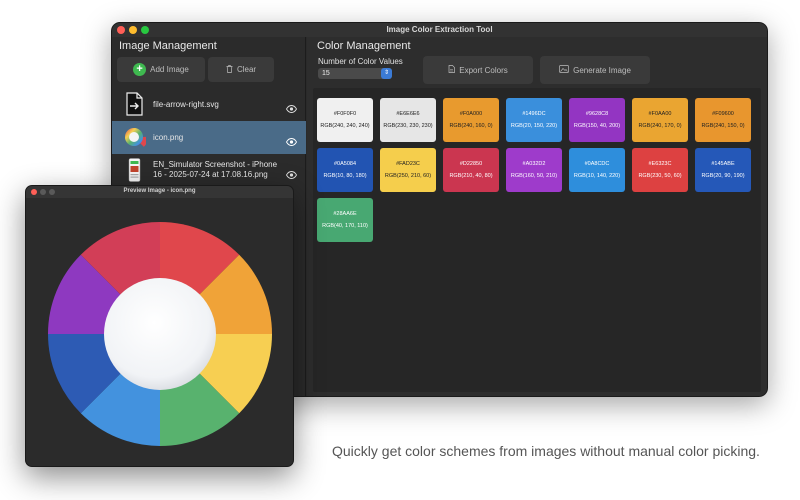 Image resolution: width=800 pixels, height=500 pixels. Describe the element at coordinates (134, 170) in the screenshot. I see `screenshot-thumb` at that location.